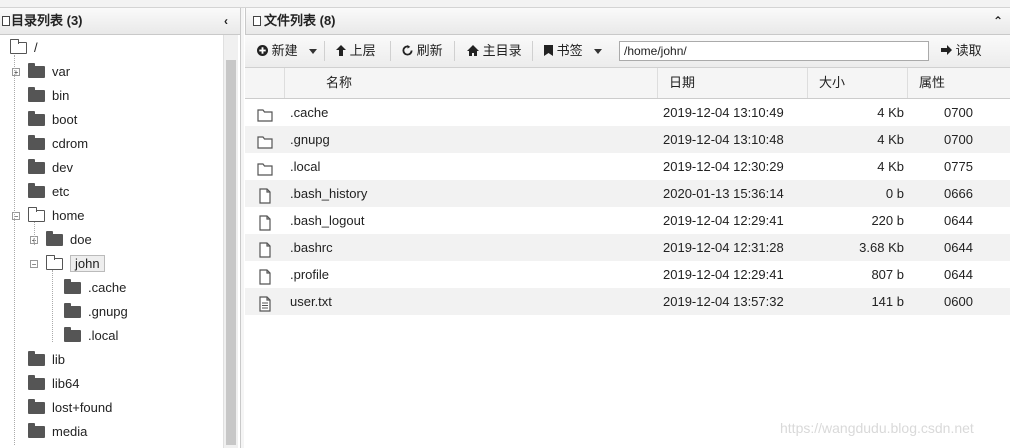 The width and height of the screenshot is (1010, 448). Describe the element at coordinates (627, 139) in the screenshot. I see `file-row: .gnupg 2019-12-04 13:10:48 4 Kb 0700` at that location.